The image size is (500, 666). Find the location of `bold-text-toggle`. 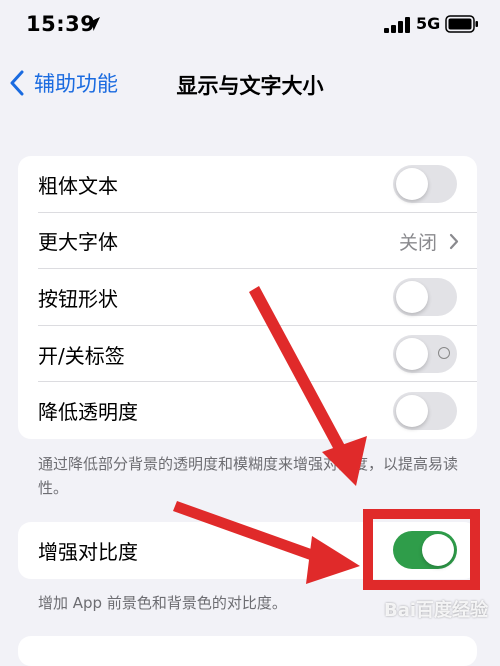

bold-text-toggle is located at coordinates (425, 184).